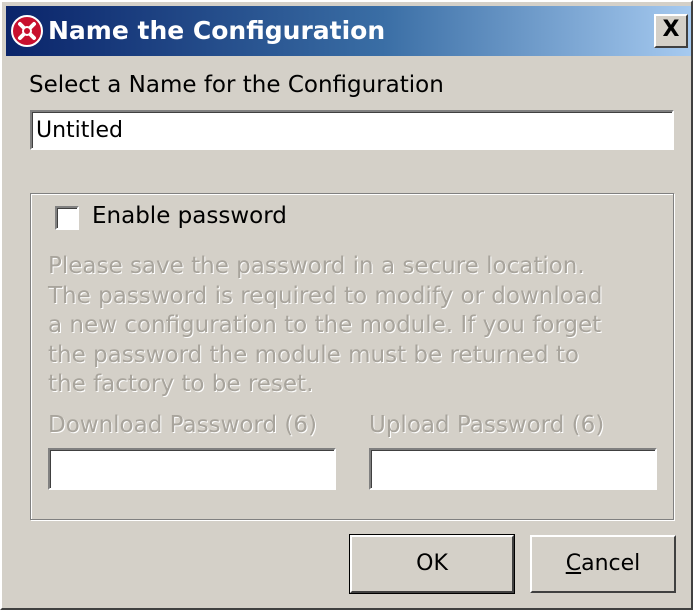  I want to click on close-icon: X, so click(671, 29).